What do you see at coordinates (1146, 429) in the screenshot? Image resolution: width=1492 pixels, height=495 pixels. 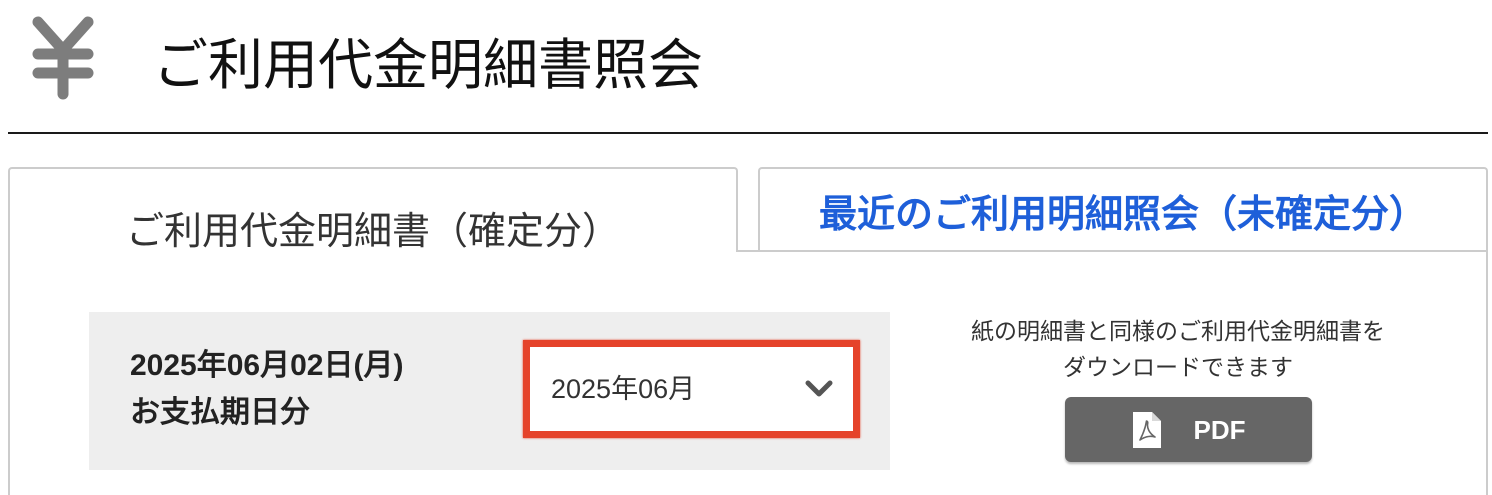 I see `pdf-file-icon` at bounding box center [1146, 429].